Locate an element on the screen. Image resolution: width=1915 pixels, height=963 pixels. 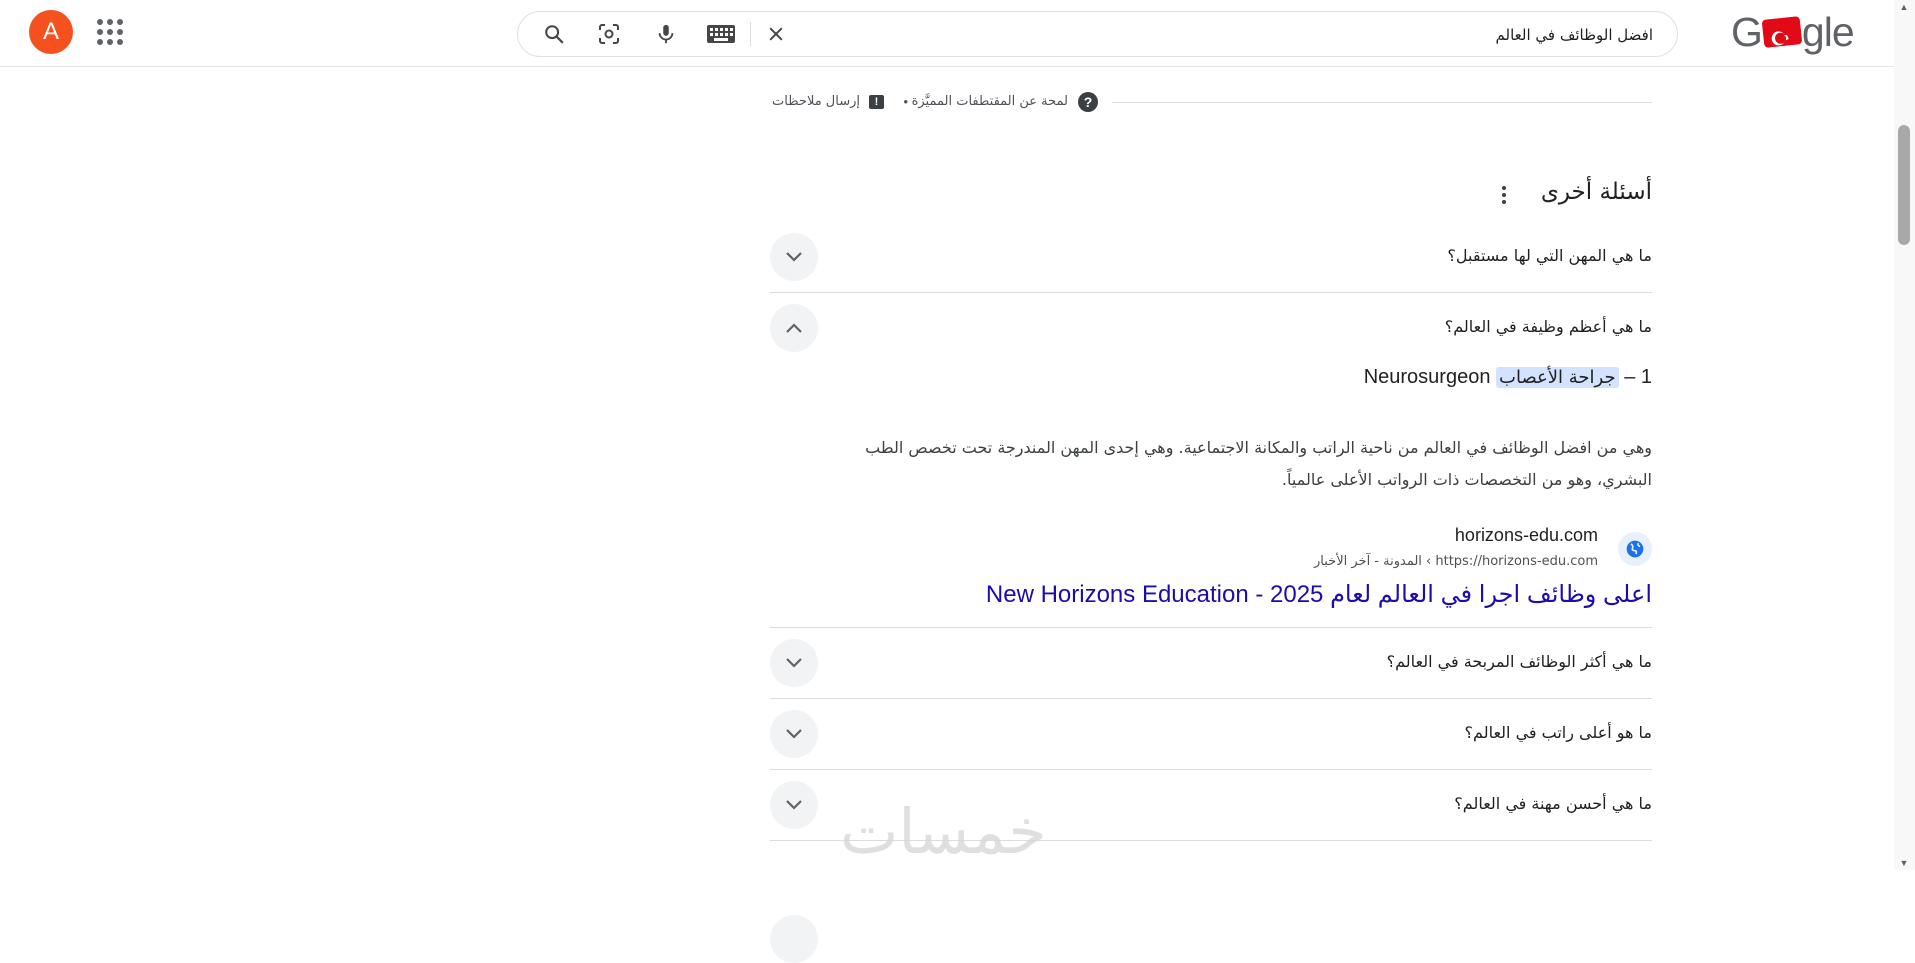
paa-question-text: ما هي أكثر الوظائف المربحة في العالم؟ is located at coordinates (1519, 661).